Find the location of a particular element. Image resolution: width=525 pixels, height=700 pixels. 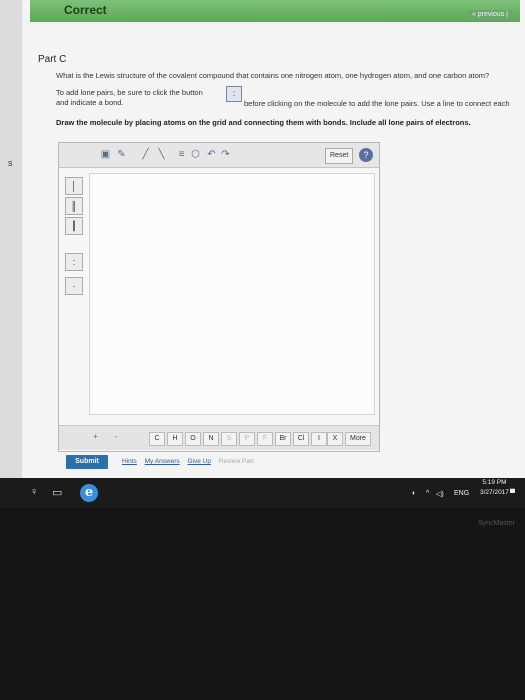

task-view-icon: ▭ is located at coordinates (57, 492).